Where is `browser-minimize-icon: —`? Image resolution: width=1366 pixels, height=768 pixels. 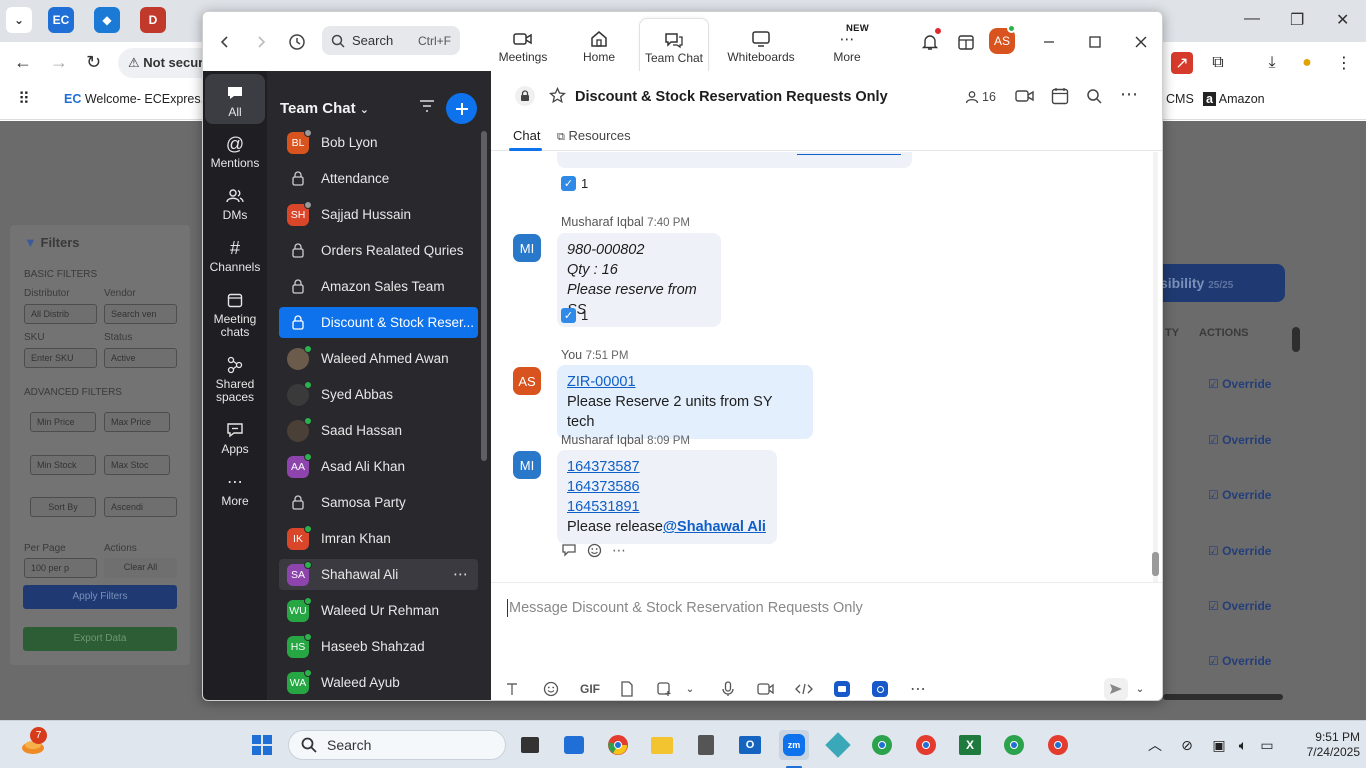 browser-minimize-icon: — is located at coordinates (1252, 19).